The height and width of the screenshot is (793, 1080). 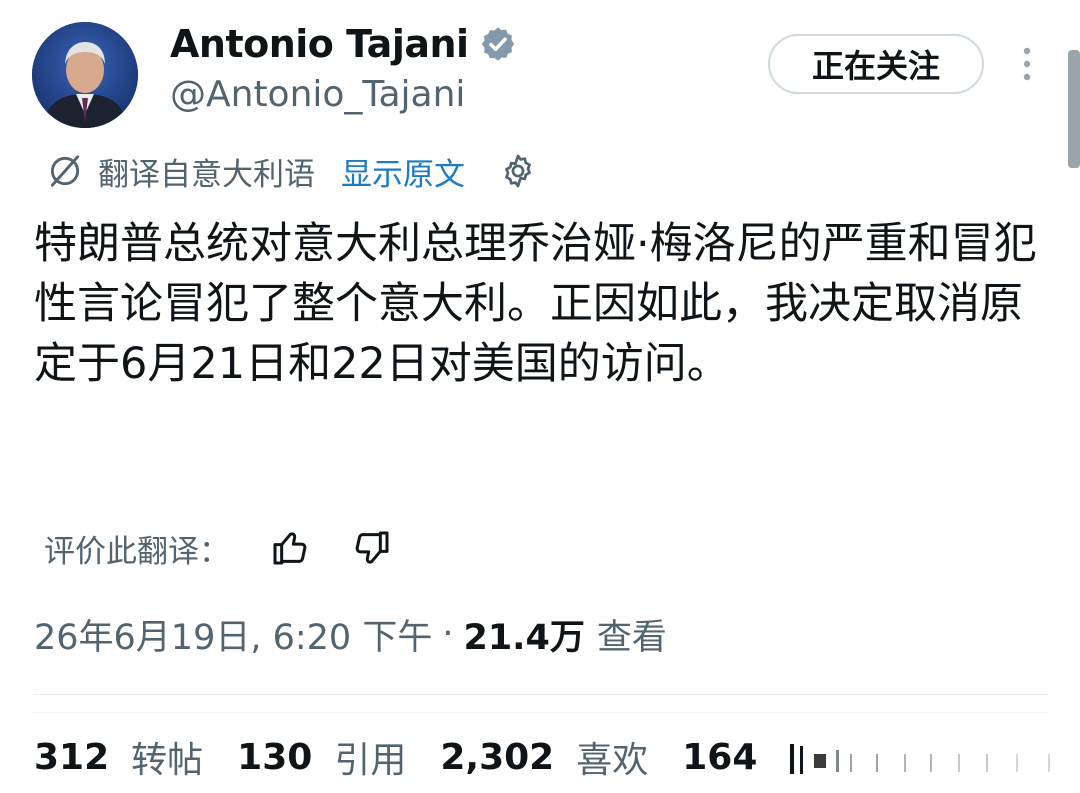 What do you see at coordinates (72, 757) in the screenshot?
I see `reposts-count: 312` at bounding box center [72, 757].